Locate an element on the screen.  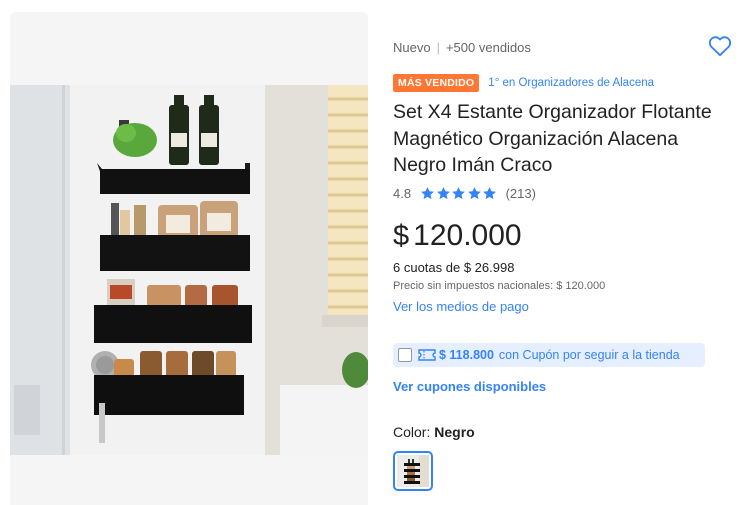
color-option-image is located at coordinates (413, 471).